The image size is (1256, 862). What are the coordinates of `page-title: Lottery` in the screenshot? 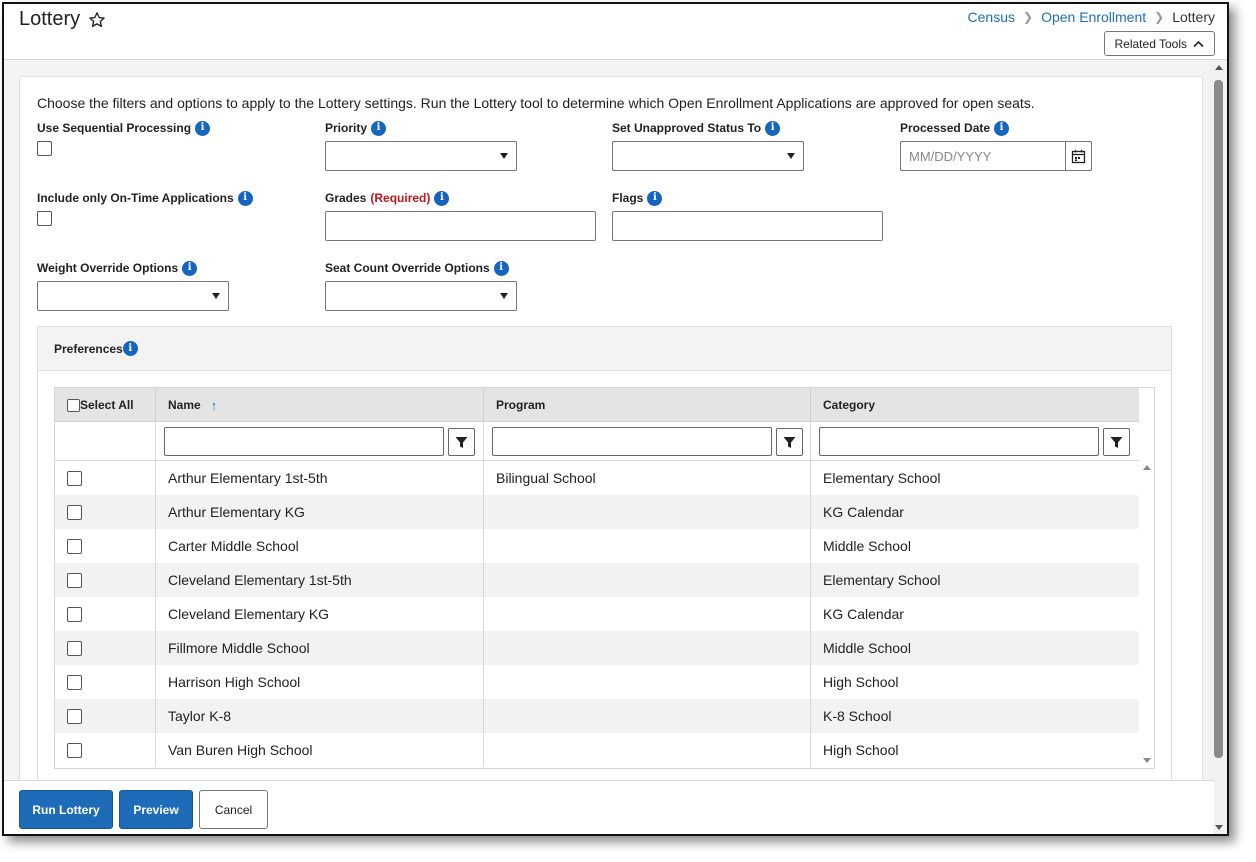 It's located at (62, 19).